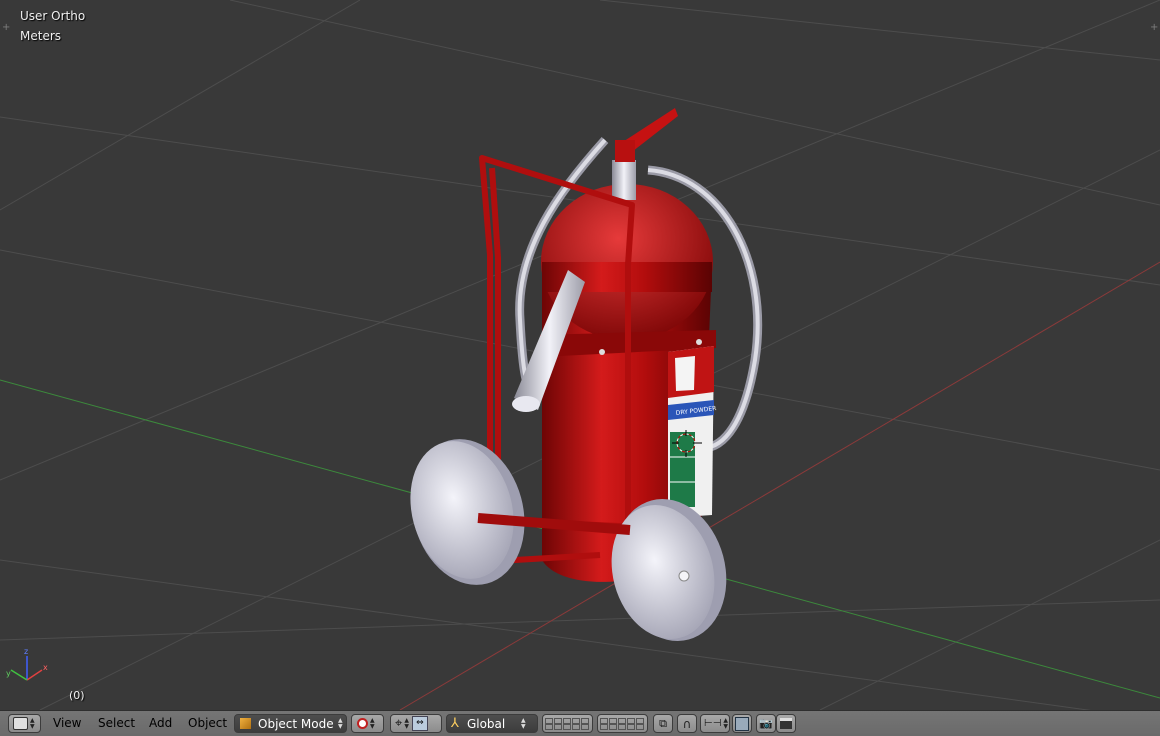 This screenshot has height=736, width=1160. I want to click on menu-view: View, so click(67, 723).